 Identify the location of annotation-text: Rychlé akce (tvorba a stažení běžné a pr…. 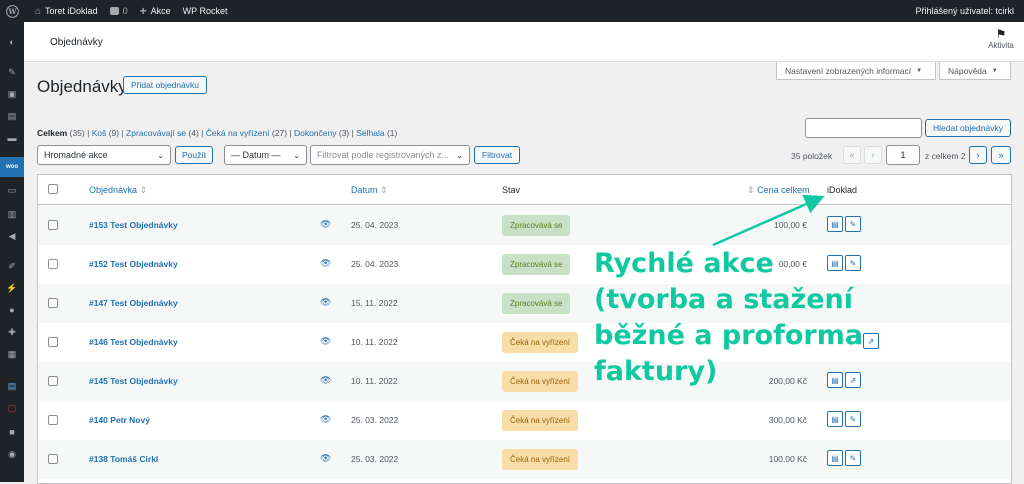
(744, 318).